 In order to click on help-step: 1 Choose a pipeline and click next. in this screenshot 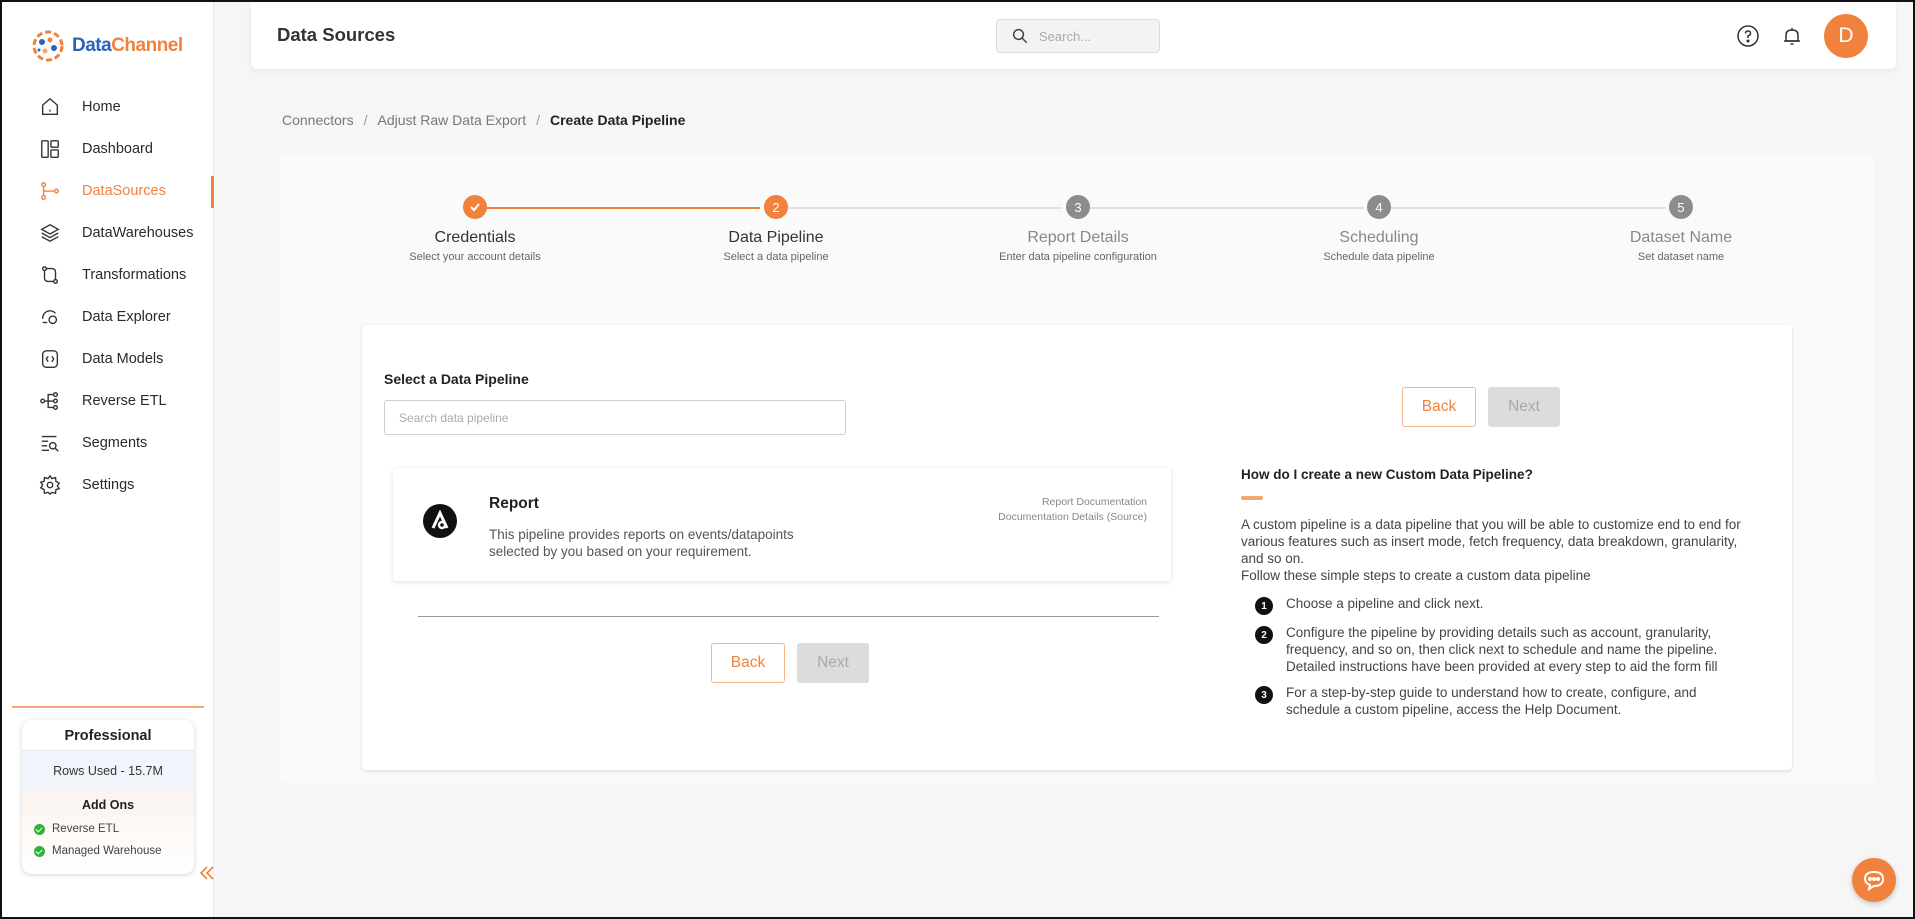, I will do `click(1490, 605)`.